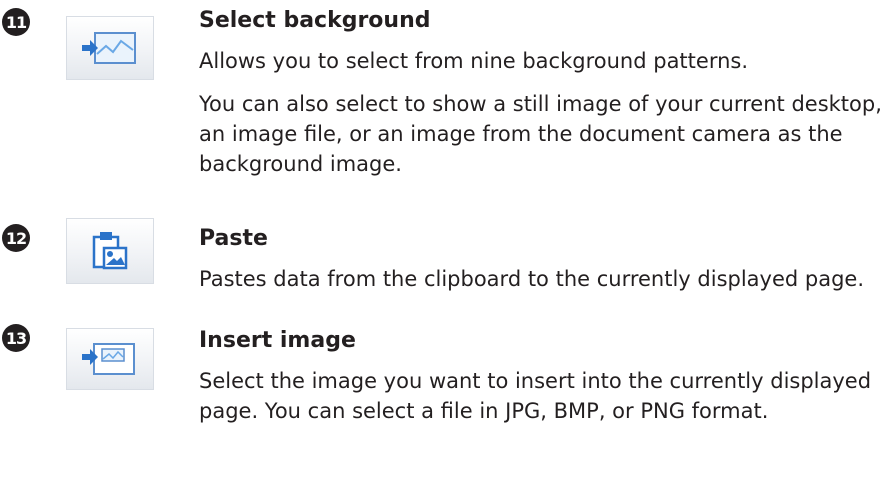  I want to click on item-number-badge: 13, so click(16, 338).